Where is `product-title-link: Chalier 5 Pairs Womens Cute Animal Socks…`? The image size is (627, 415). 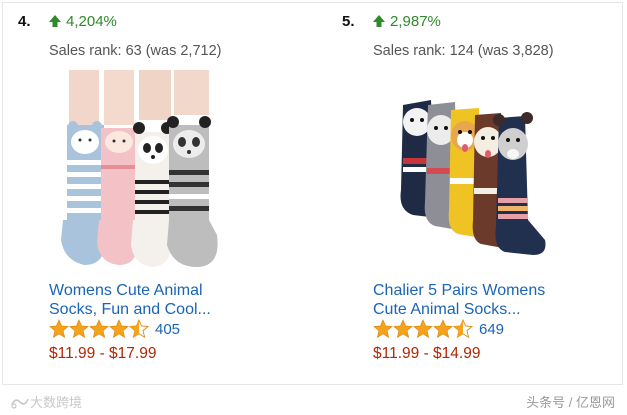
product-title-link: Chalier 5 Pairs Womens Cute Animal Socks… is located at coordinates (500, 300).